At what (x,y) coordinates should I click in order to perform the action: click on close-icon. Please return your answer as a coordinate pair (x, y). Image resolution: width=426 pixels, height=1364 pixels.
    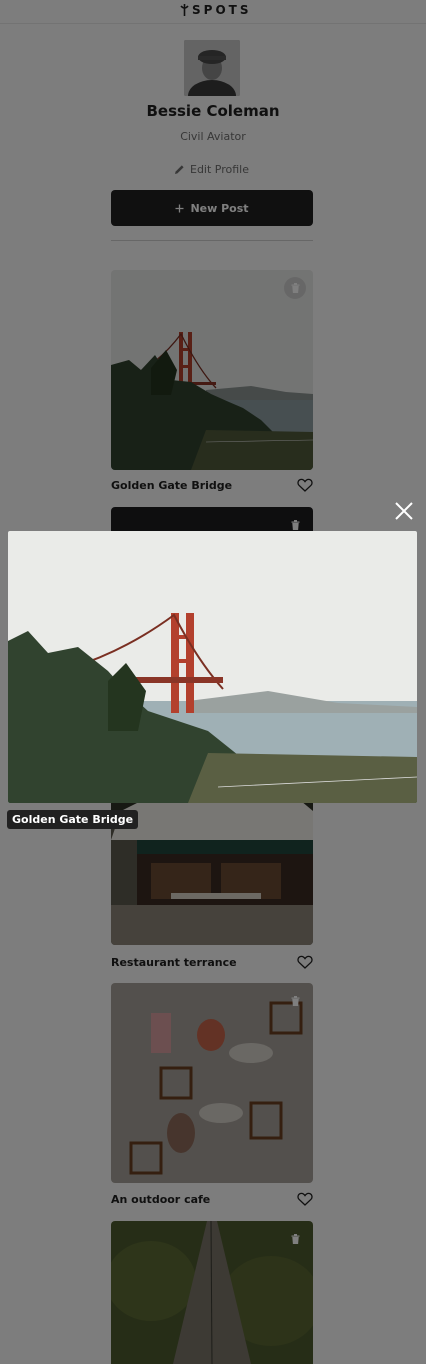
    Looking at the image, I should click on (404, 511).